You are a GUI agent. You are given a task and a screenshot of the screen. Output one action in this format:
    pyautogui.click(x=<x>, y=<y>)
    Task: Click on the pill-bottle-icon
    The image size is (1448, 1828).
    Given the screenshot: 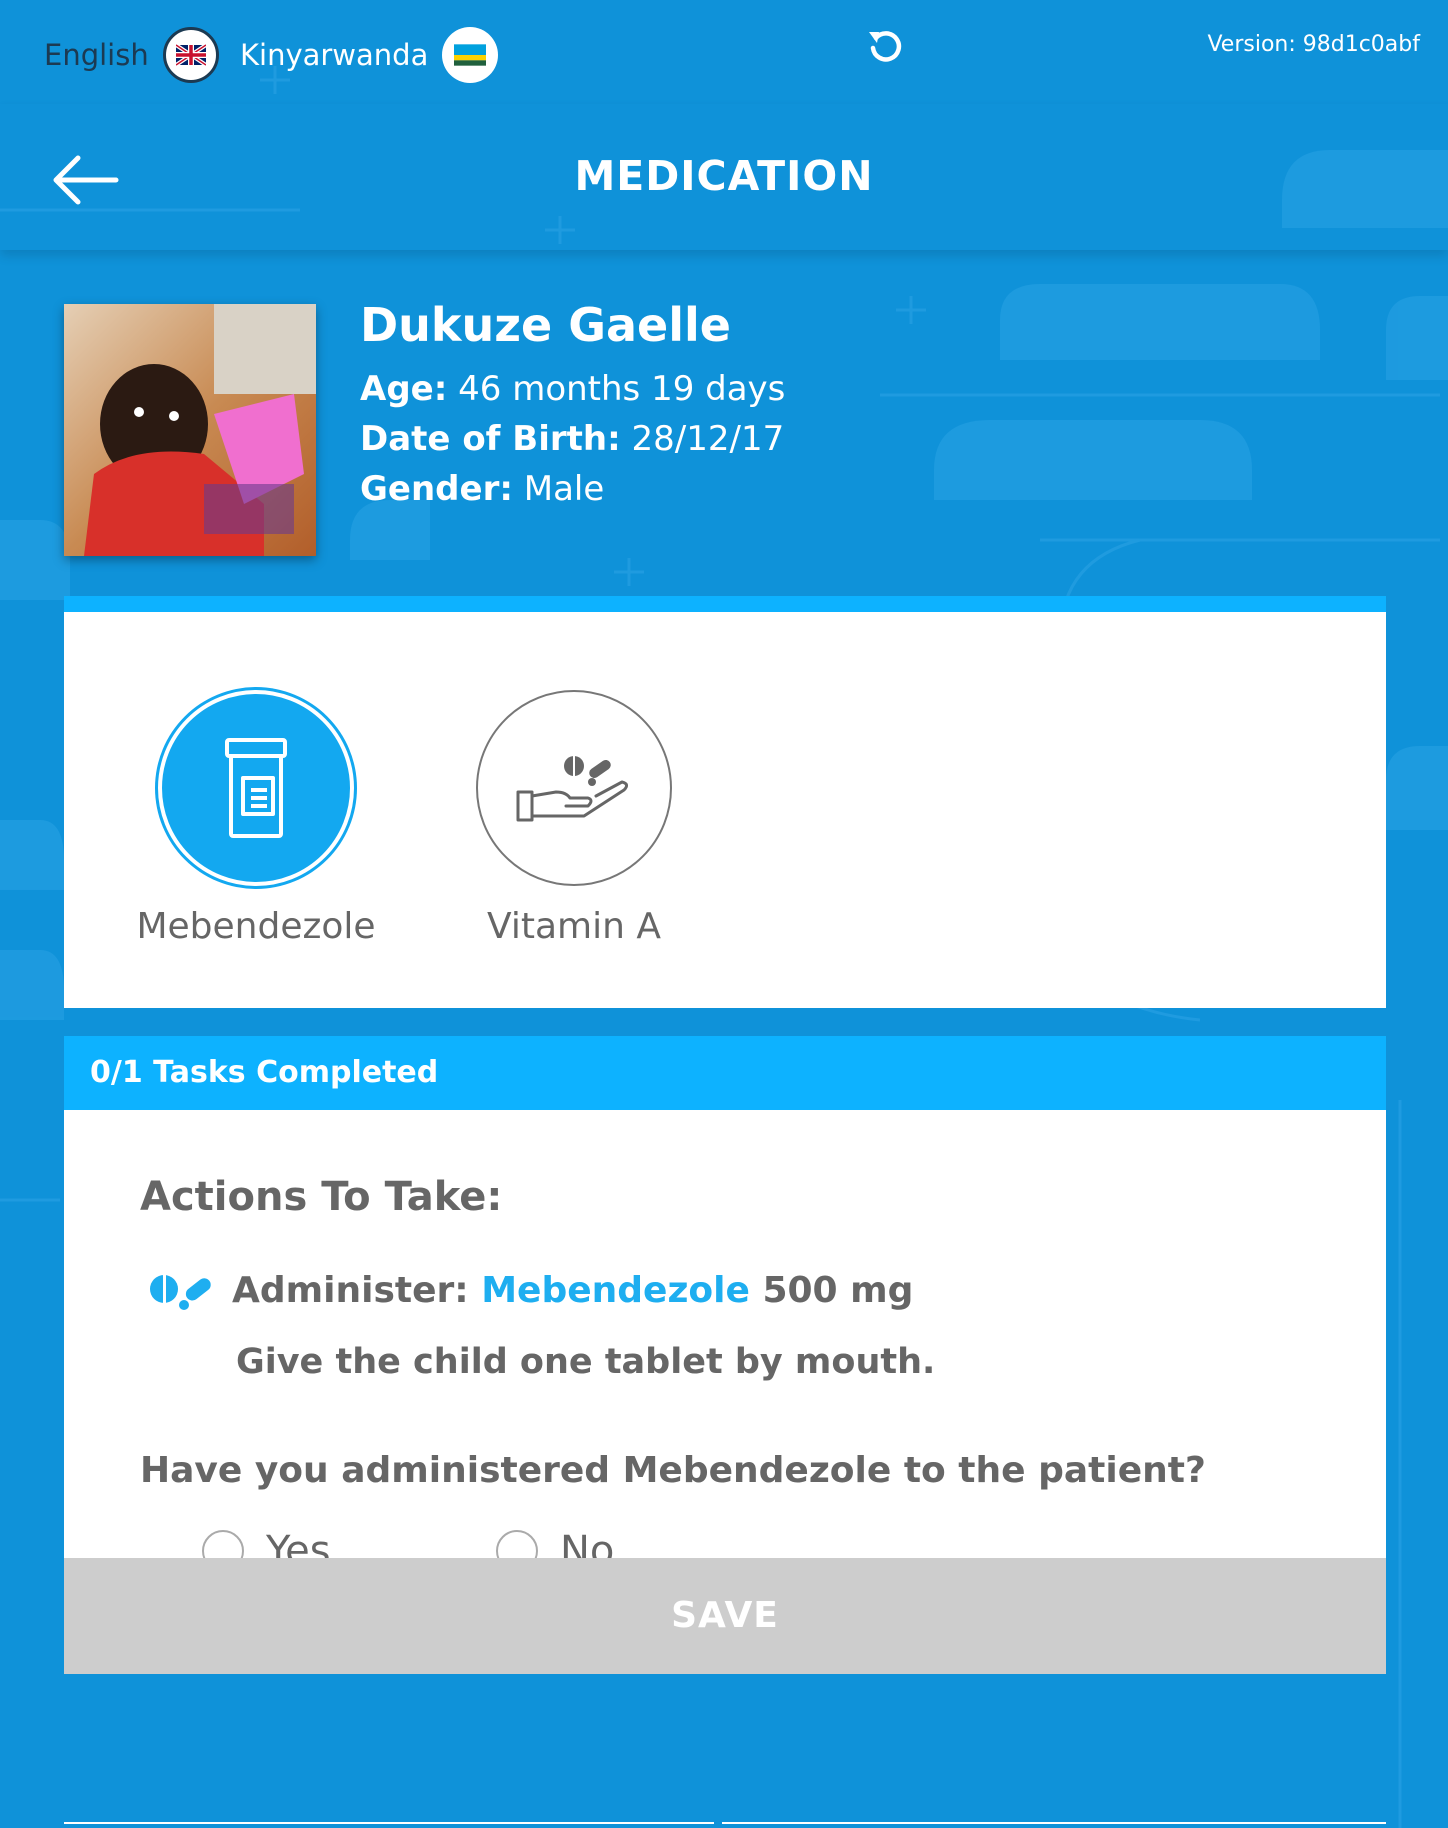 What is the action you would take?
    pyautogui.click(x=256, y=788)
    